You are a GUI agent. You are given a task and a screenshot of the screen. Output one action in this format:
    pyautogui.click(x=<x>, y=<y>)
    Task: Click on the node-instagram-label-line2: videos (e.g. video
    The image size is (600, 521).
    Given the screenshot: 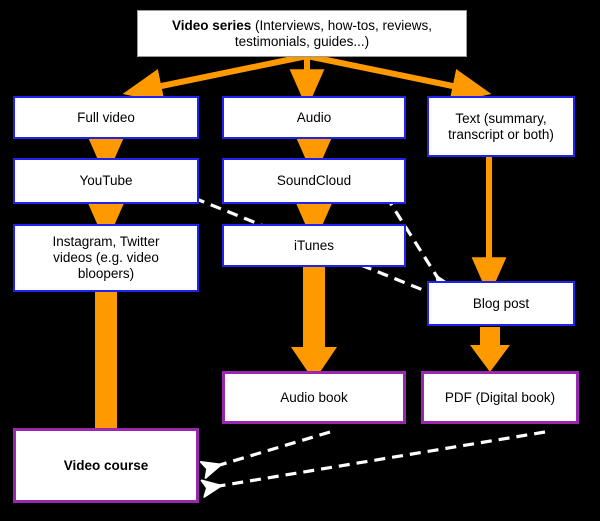 What is the action you would take?
    pyautogui.click(x=106, y=258)
    